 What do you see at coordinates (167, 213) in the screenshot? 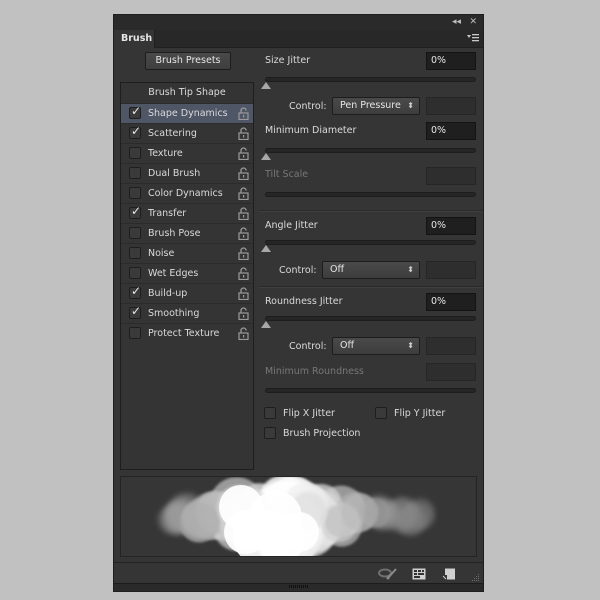
I see `list-item-label: Transfer` at bounding box center [167, 213].